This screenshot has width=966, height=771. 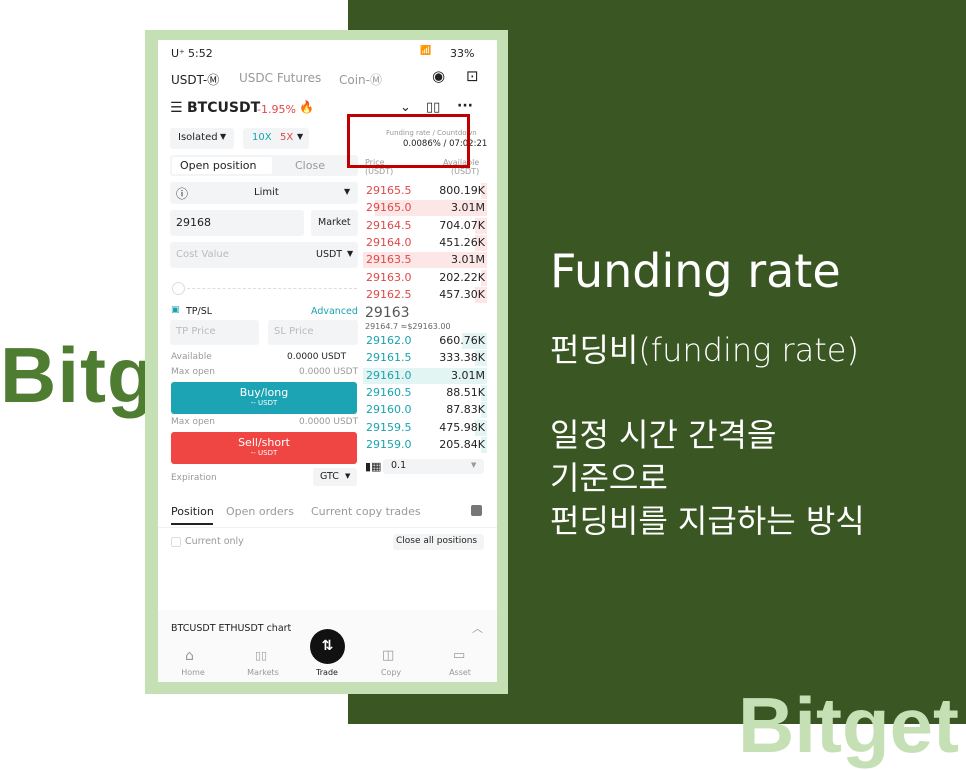 I want to click on precision-select: 0.1 ▼, so click(x=433, y=466).